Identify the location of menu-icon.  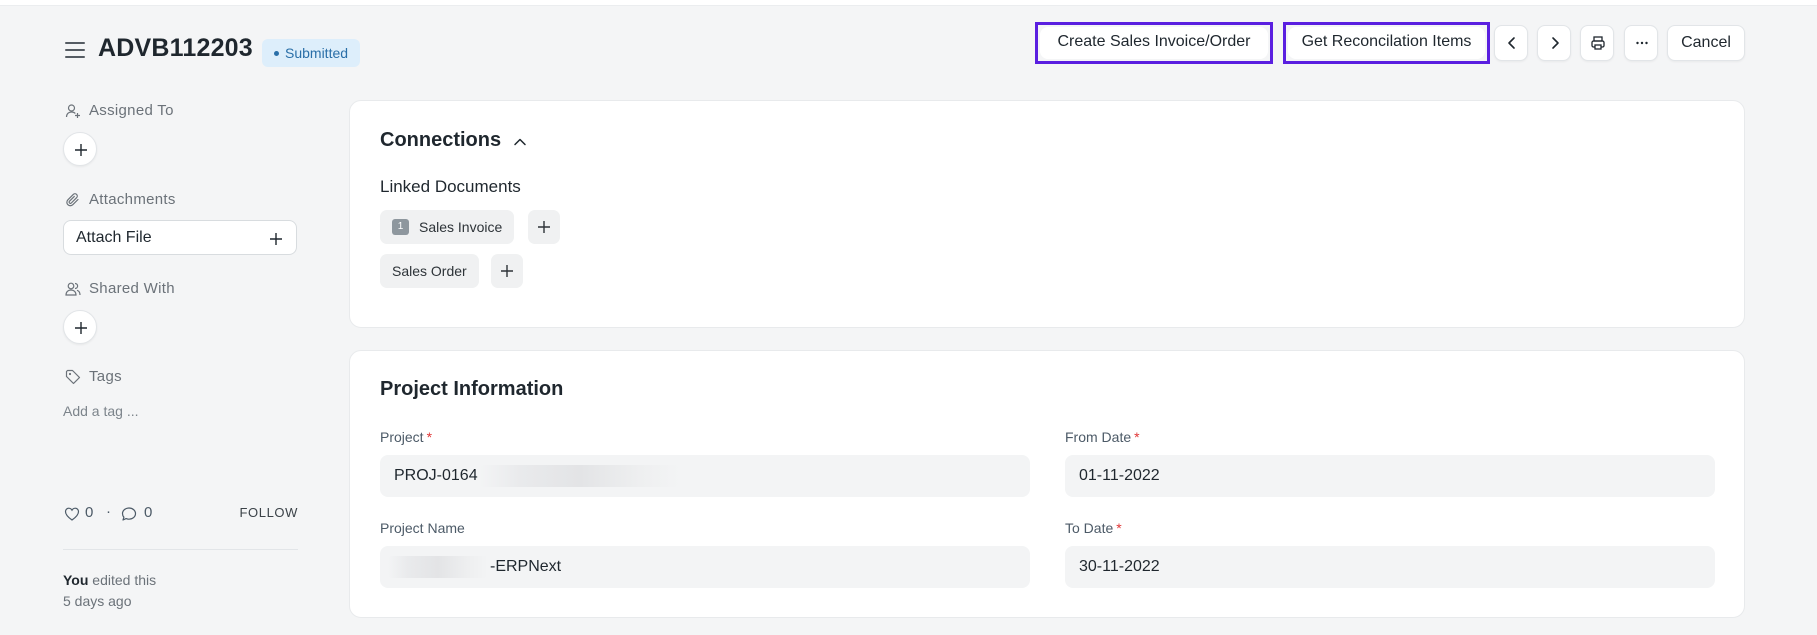
(75, 50).